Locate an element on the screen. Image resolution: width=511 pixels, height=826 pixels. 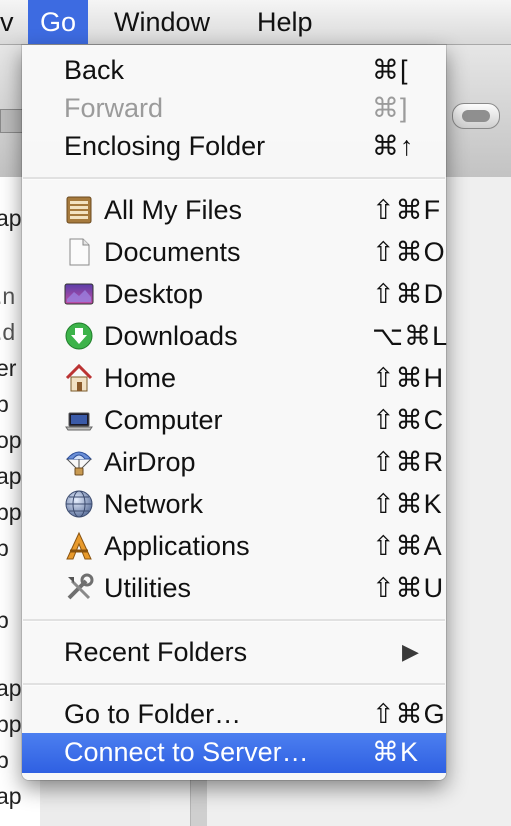
shortcut-label: ⌥⌘L is located at coordinates (410, 336).